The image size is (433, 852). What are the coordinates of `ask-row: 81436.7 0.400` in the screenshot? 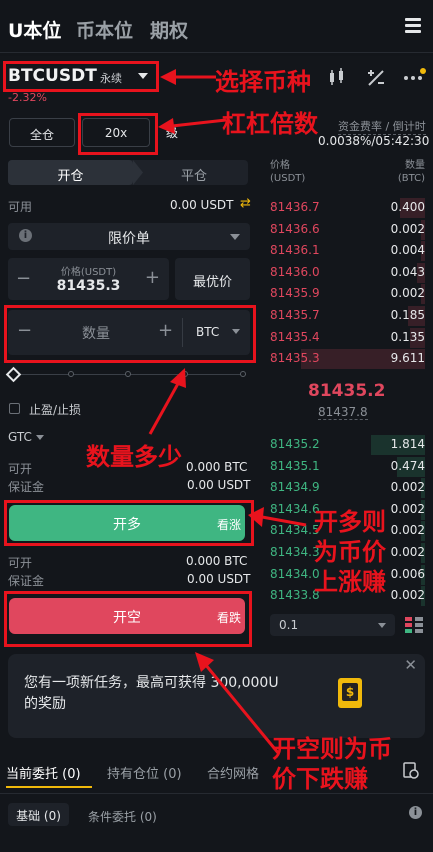 It's located at (347, 208).